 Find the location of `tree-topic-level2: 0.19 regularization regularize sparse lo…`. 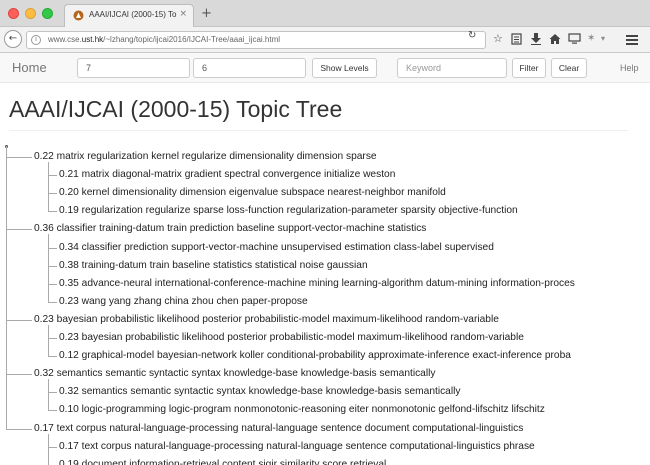

tree-topic-level2: 0.19 regularization regularize sparse lo… is located at coordinates (288, 211).